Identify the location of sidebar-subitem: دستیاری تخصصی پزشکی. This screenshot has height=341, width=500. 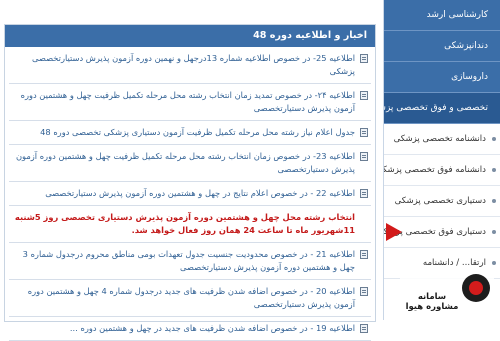
(442, 201).